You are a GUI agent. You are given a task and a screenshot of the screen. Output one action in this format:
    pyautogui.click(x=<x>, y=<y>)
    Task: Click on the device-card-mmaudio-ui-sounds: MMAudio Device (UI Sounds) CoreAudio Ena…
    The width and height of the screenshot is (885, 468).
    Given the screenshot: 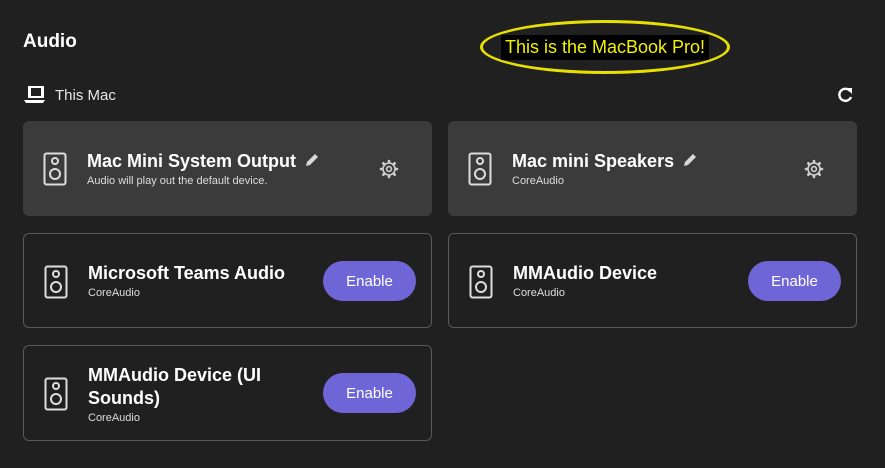 What is the action you would take?
    pyautogui.click(x=227, y=393)
    